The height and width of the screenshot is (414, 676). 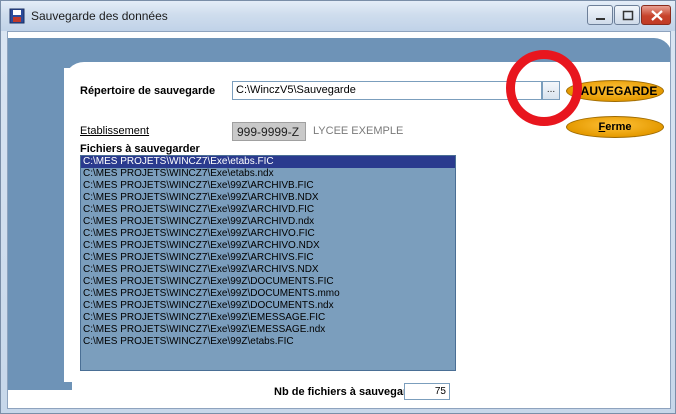 I want to click on maximize-icon, so click(x=628, y=15).